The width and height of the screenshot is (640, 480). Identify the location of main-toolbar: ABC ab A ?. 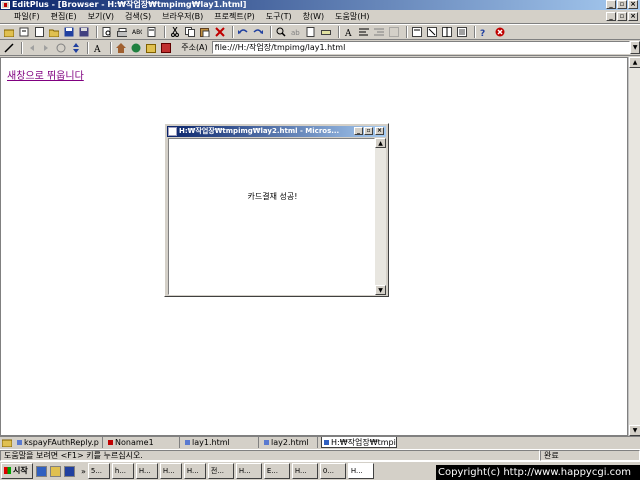
(320, 32).